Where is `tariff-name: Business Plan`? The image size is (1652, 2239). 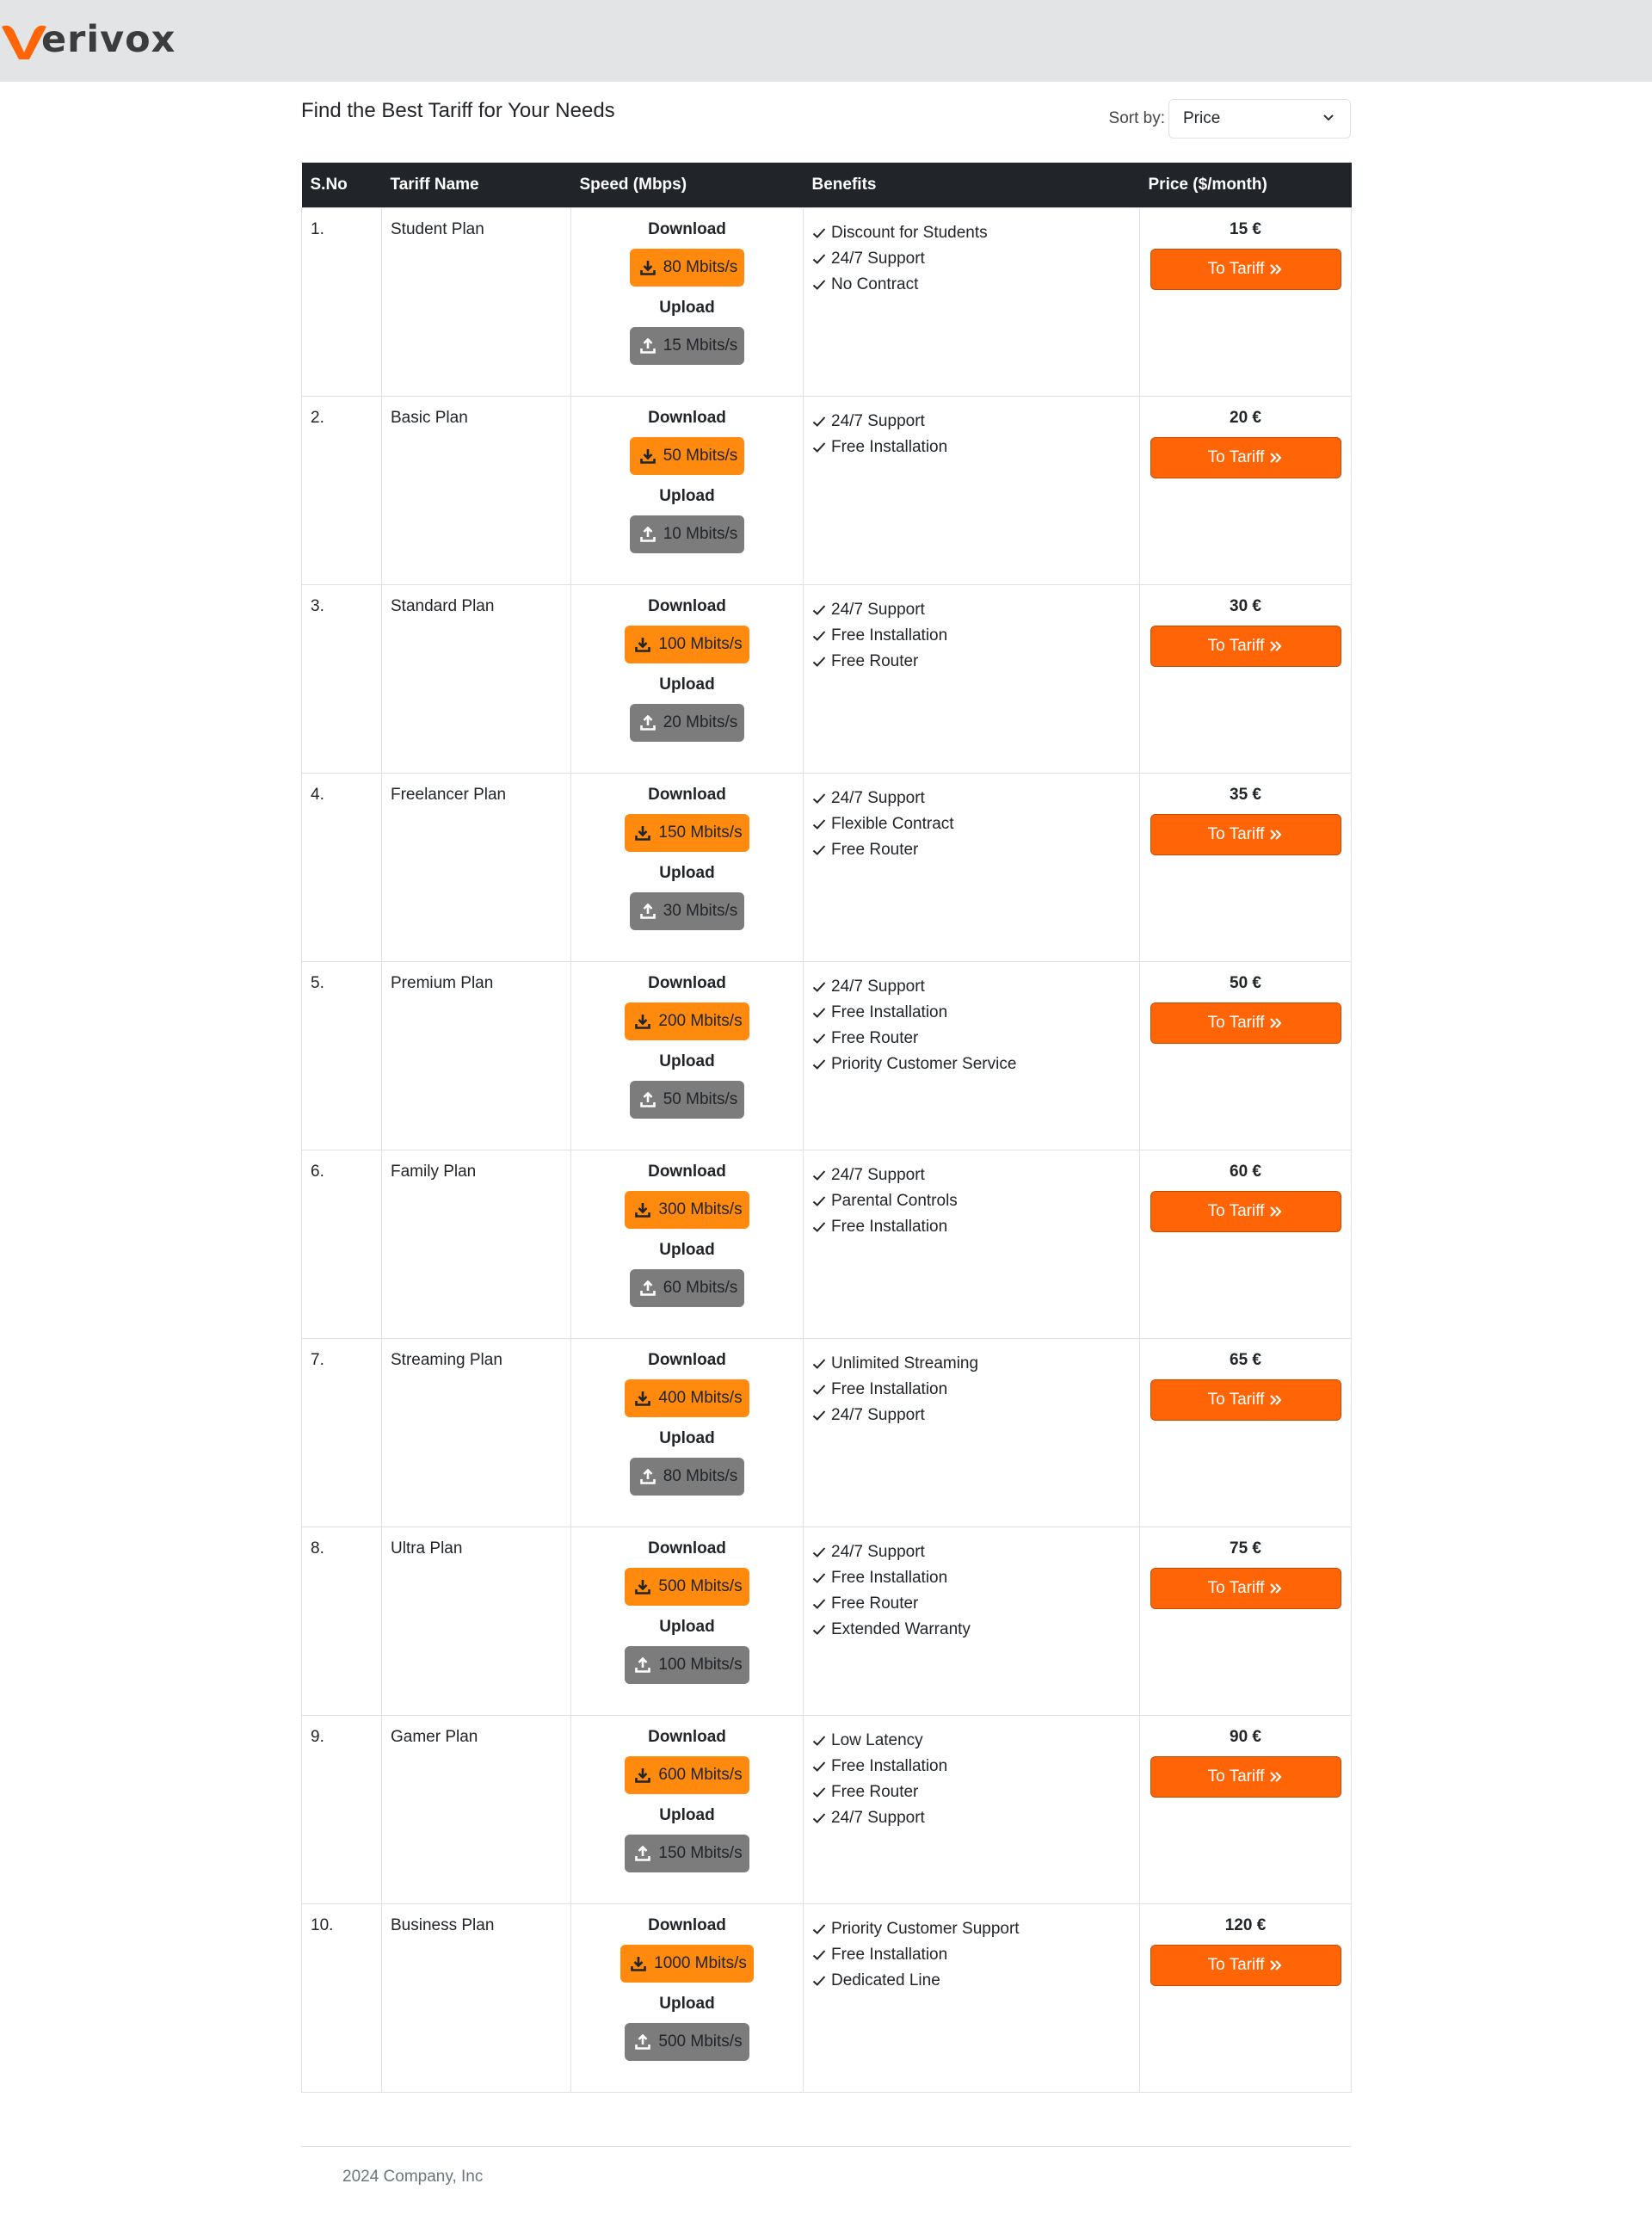
tariff-name: Business Plan is located at coordinates (443, 1925).